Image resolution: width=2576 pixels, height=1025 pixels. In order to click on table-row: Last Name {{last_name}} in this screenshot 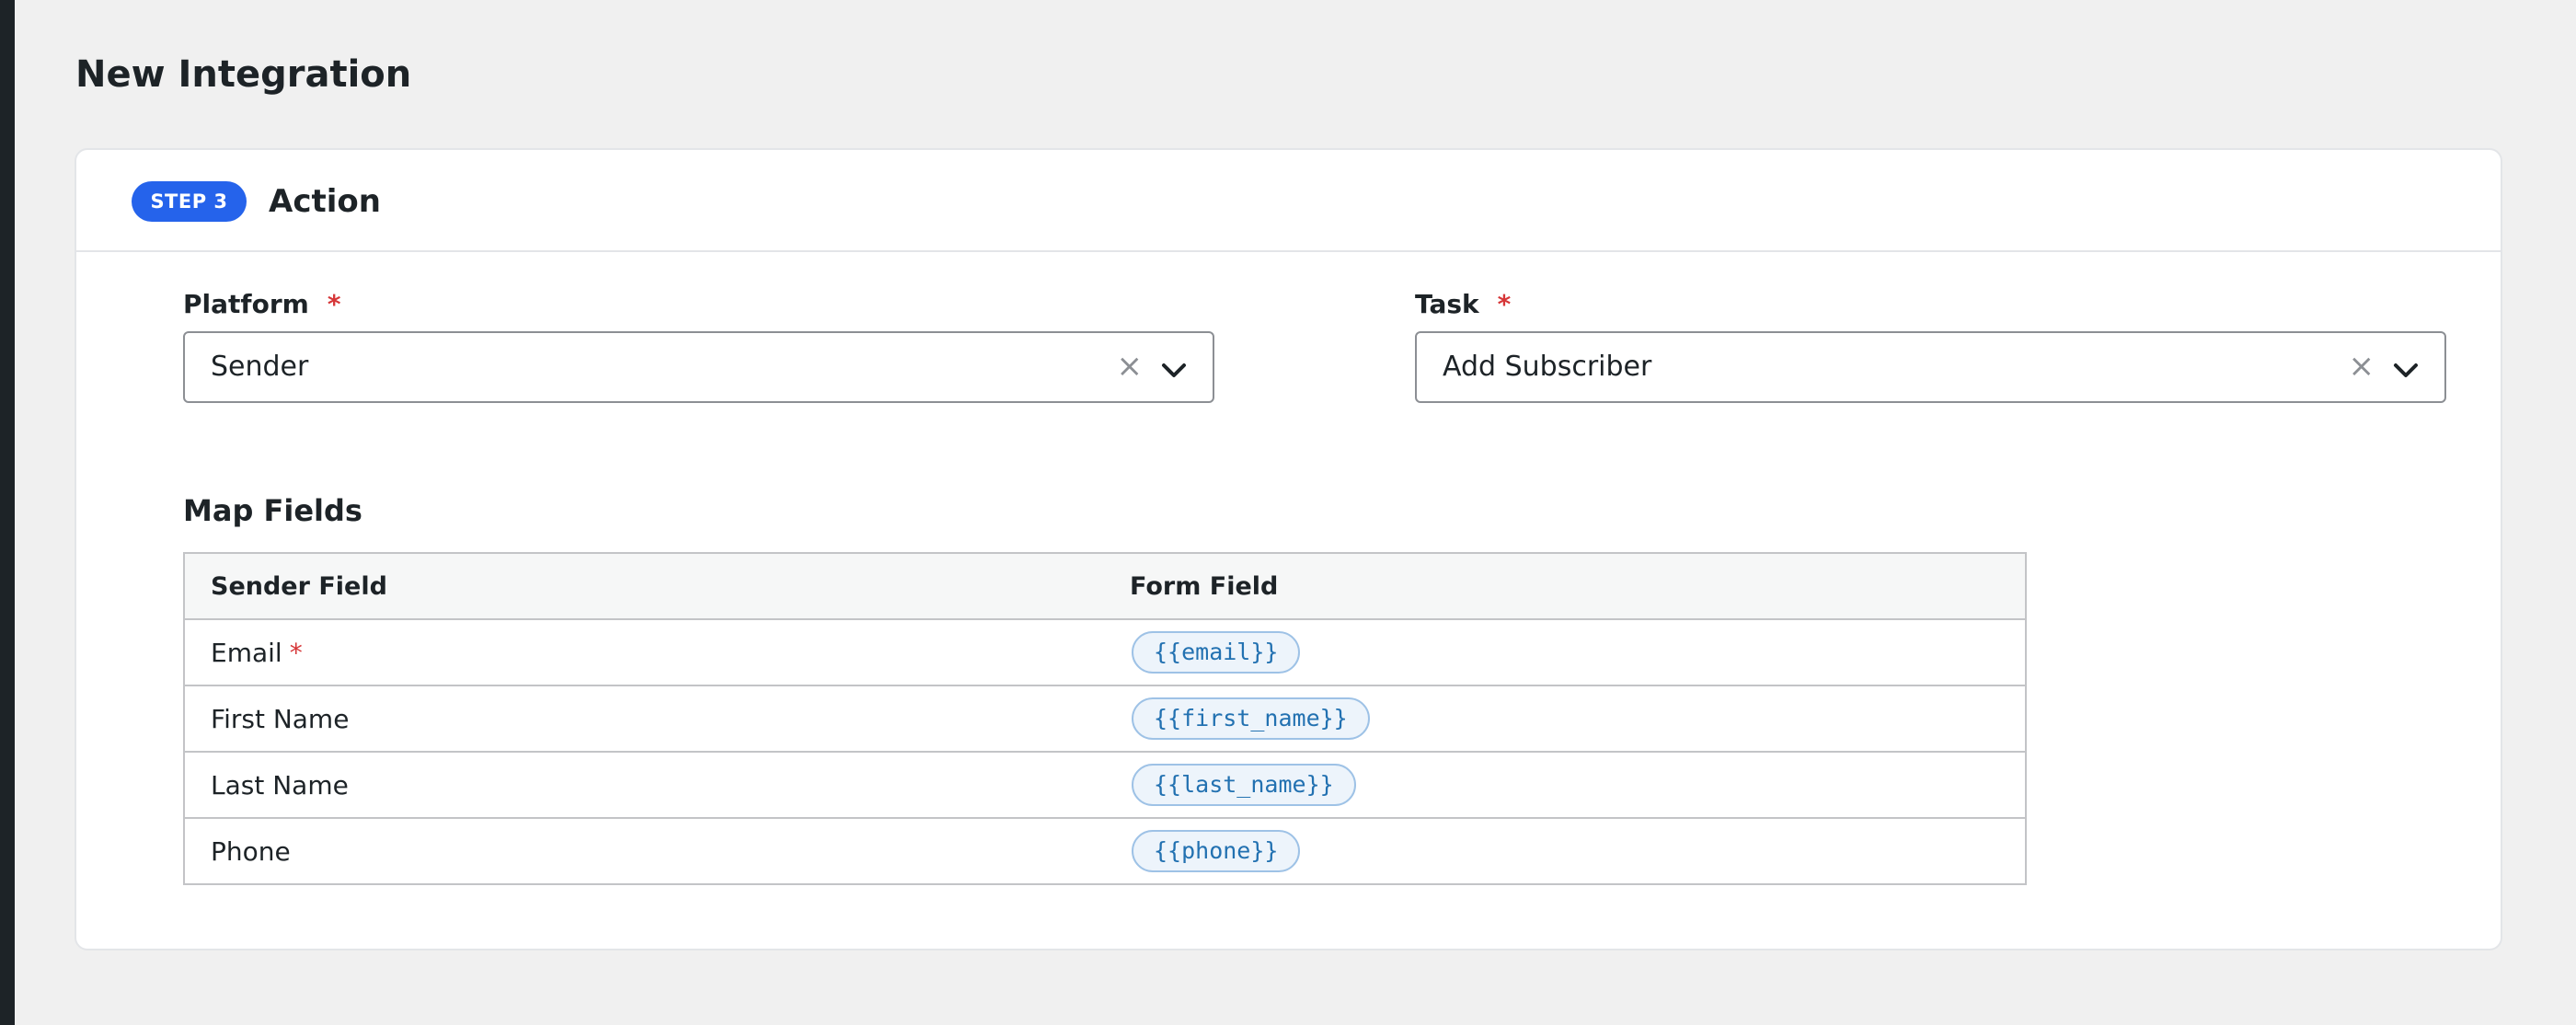, I will do `click(1105, 784)`.